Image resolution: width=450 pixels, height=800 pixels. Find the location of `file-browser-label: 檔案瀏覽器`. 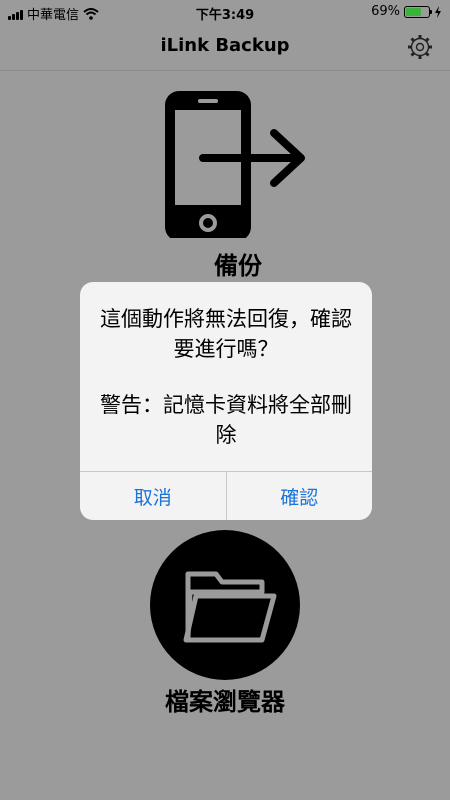

file-browser-label: 檔案瀏覽器 is located at coordinates (225, 702).